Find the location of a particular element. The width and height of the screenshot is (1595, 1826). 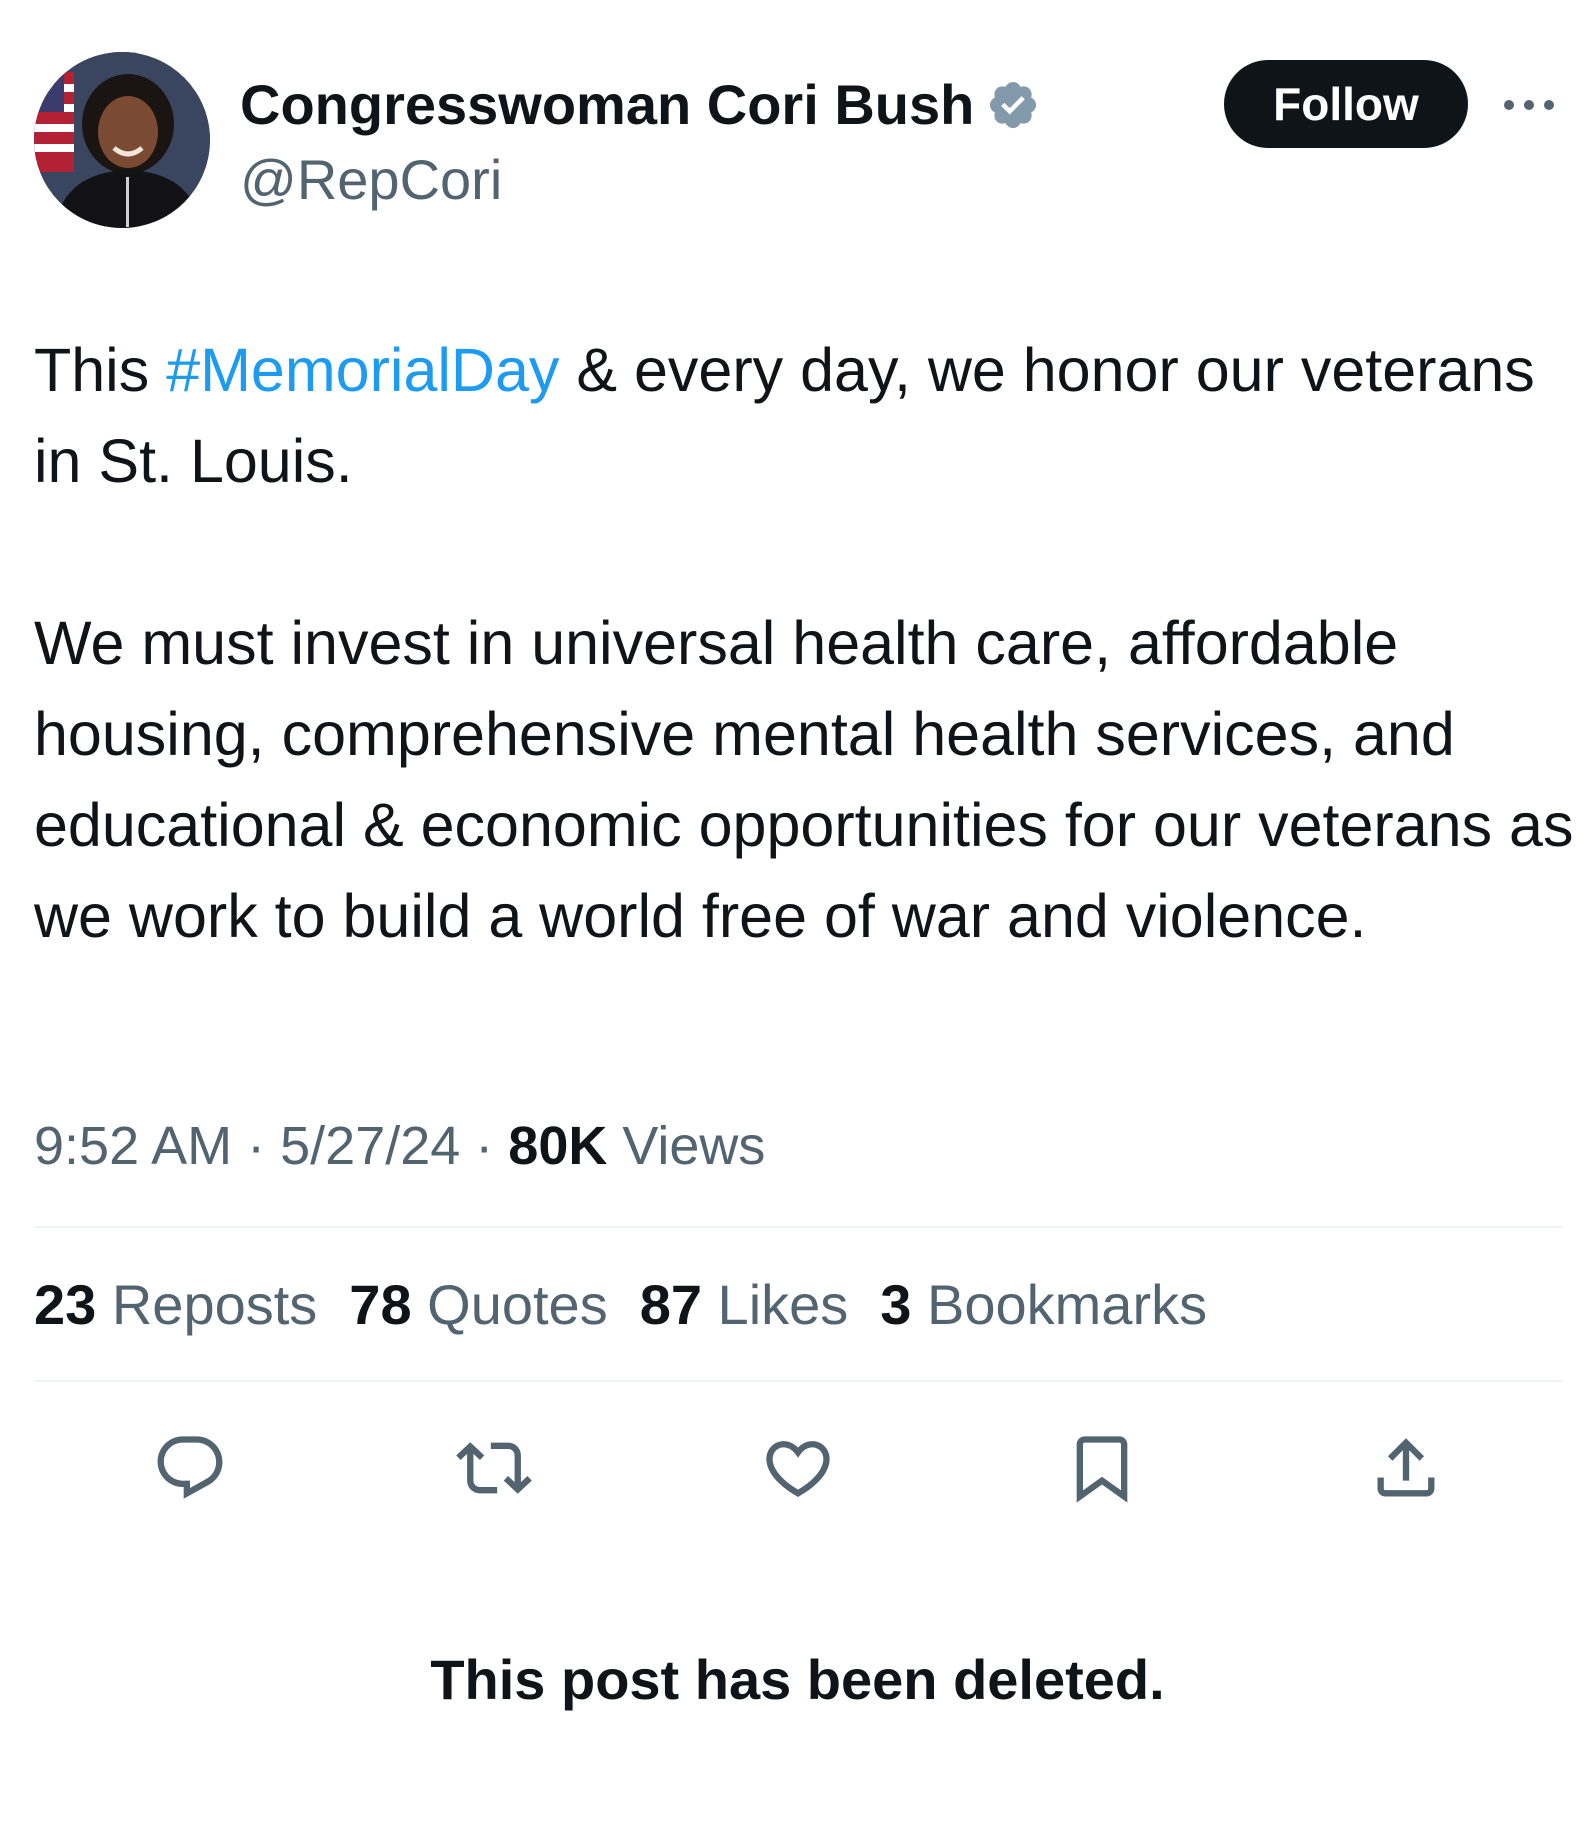

repost-icon is located at coordinates (494, 1468).